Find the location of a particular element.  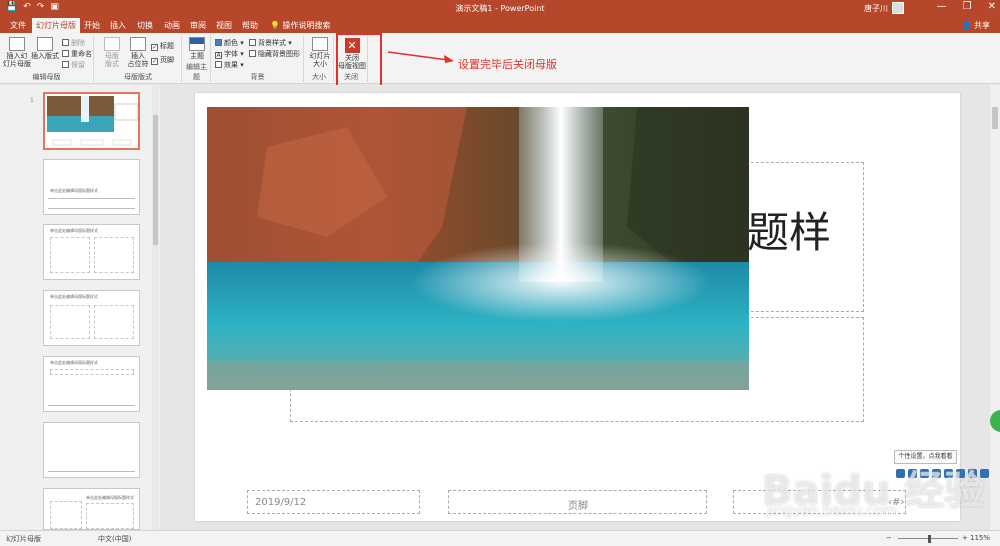

colors-button: 颜色 ▾ is located at coordinates (229, 43).